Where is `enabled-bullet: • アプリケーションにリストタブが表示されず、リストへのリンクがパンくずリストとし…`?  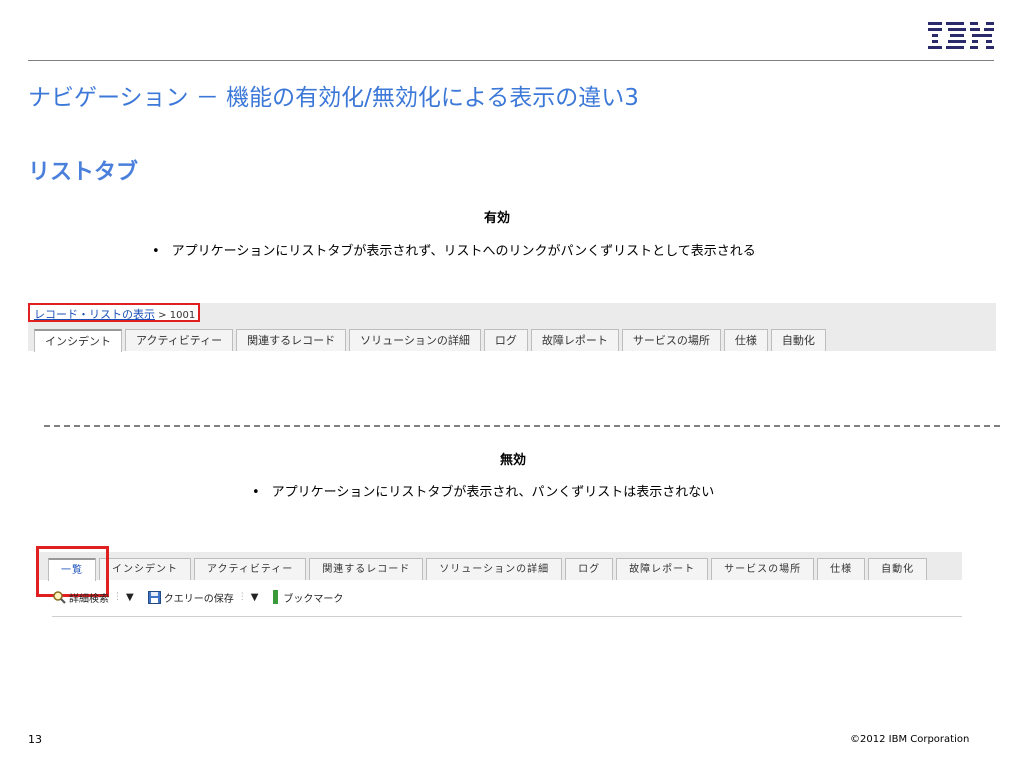
enabled-bullet: • アプリケーションにリストタブが表示されず、リストへのリンクがパンくずリストとし… is located at coordinates (454, 249).